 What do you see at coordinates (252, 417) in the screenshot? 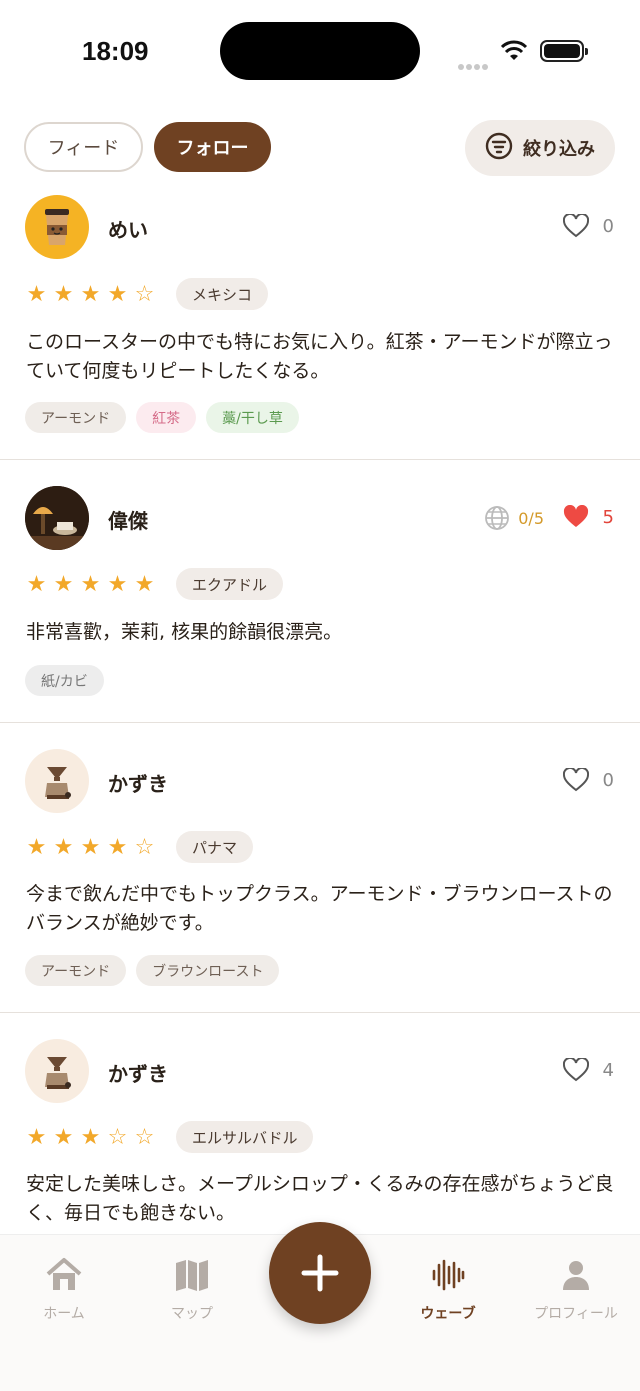
I see `flavor-tag: 藁/干し草` at bounding box center [252, 417].